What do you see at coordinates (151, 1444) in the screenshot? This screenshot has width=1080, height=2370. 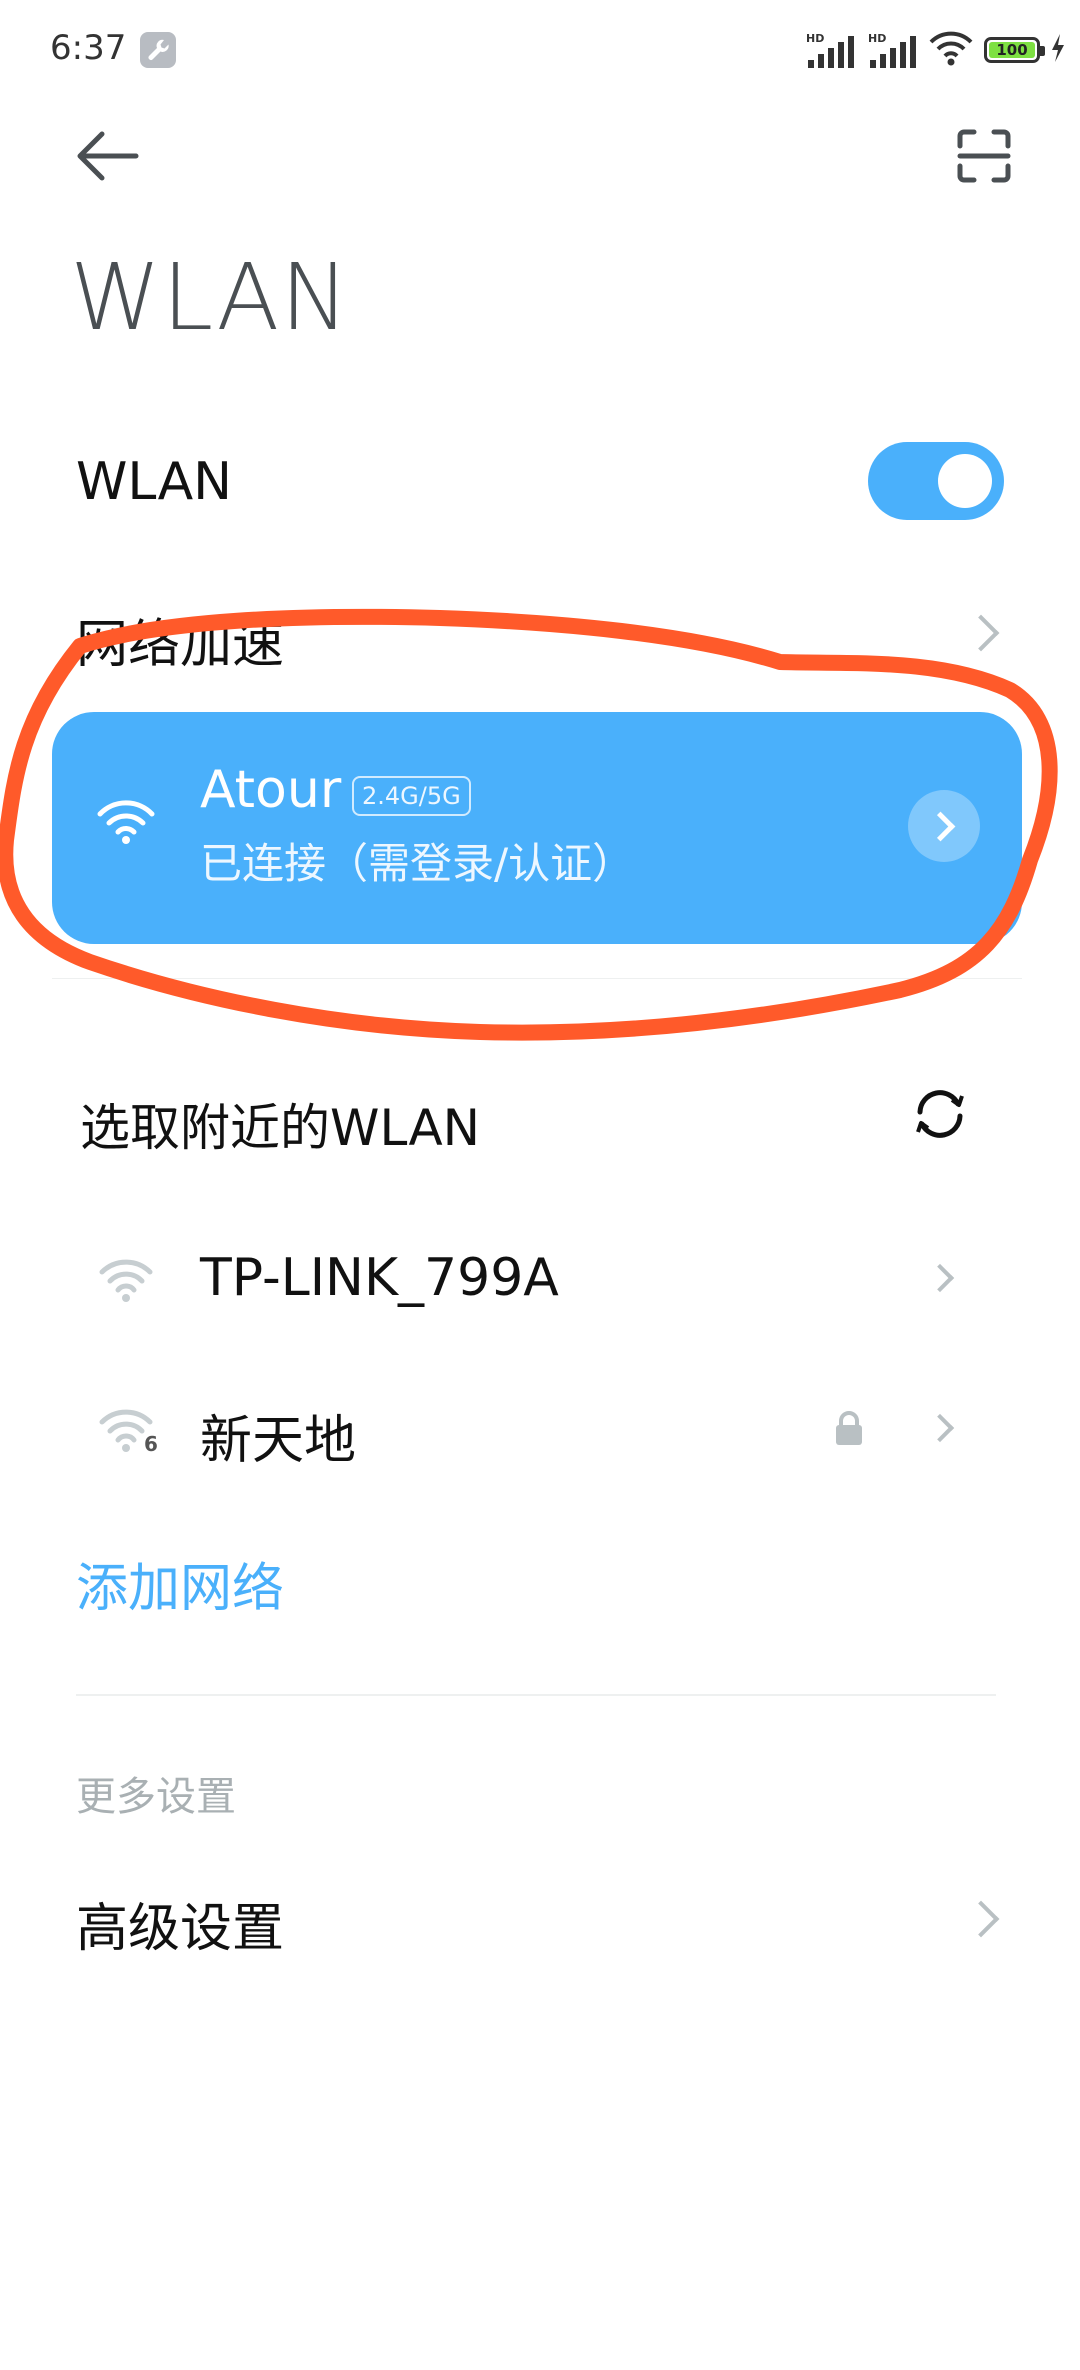 I see `wifi6-badge: 6` at bounding box center [151, 1444].